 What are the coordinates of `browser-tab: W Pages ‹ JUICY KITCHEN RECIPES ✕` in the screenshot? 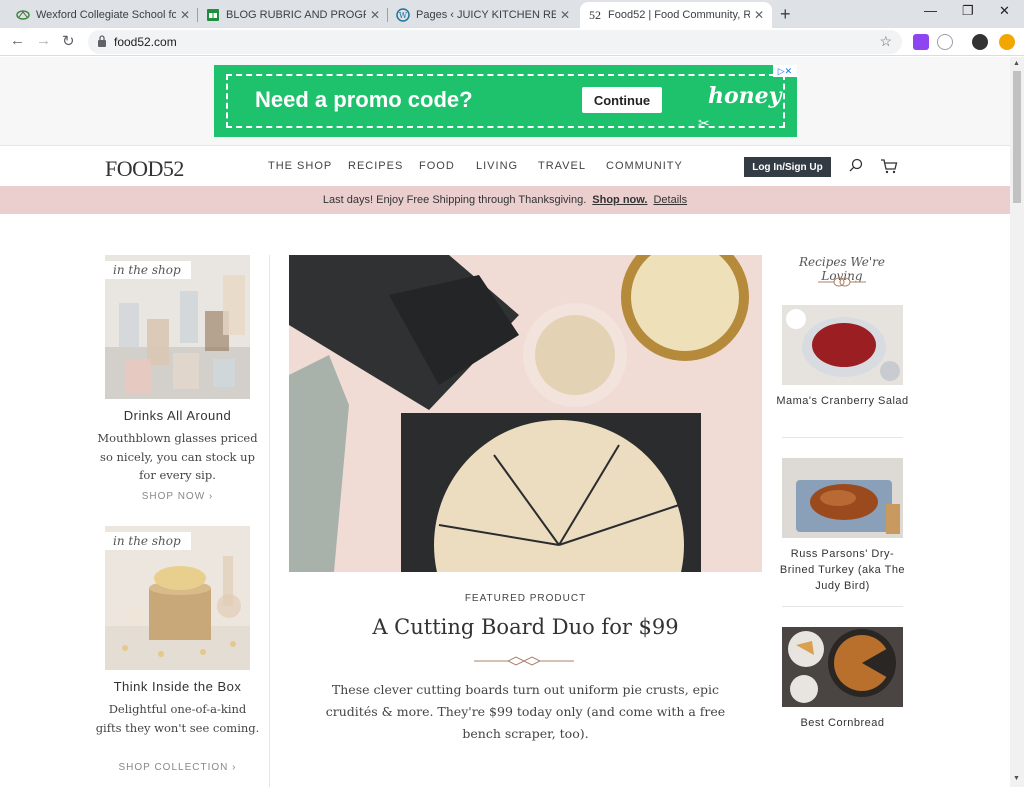 It's located at (483, 15).